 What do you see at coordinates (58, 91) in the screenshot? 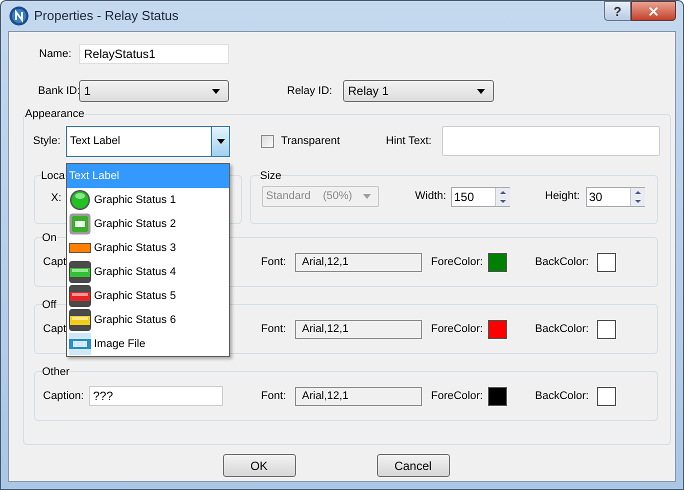
I see `bank-id-label: Bank ID:` at bounding box center [58, 91].